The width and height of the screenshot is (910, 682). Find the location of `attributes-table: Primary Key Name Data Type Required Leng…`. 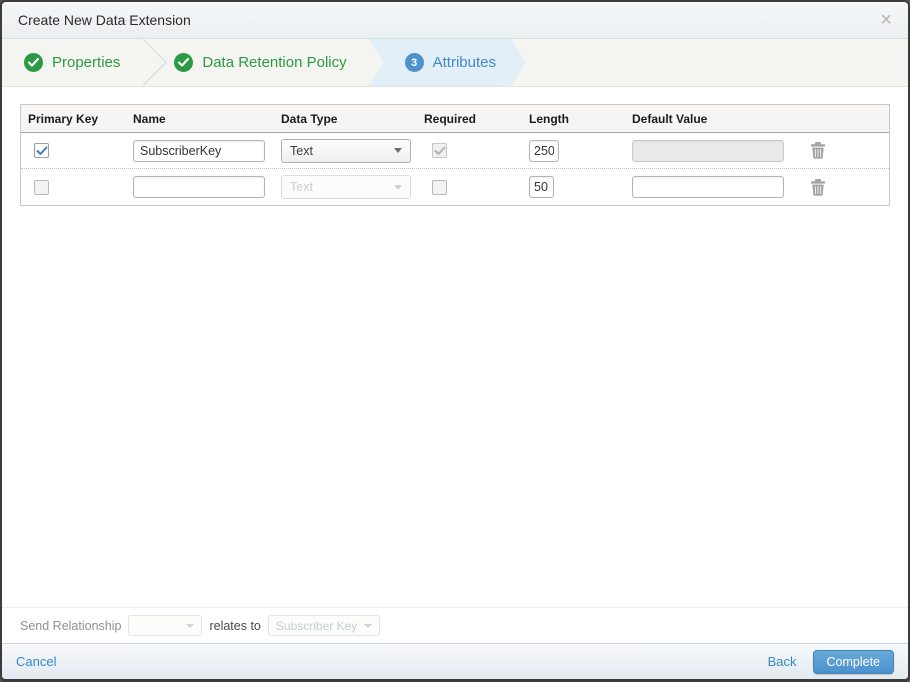

attributes-table: Primary Key Name Data Type Required Leng… is located at coordinates (455, 155).